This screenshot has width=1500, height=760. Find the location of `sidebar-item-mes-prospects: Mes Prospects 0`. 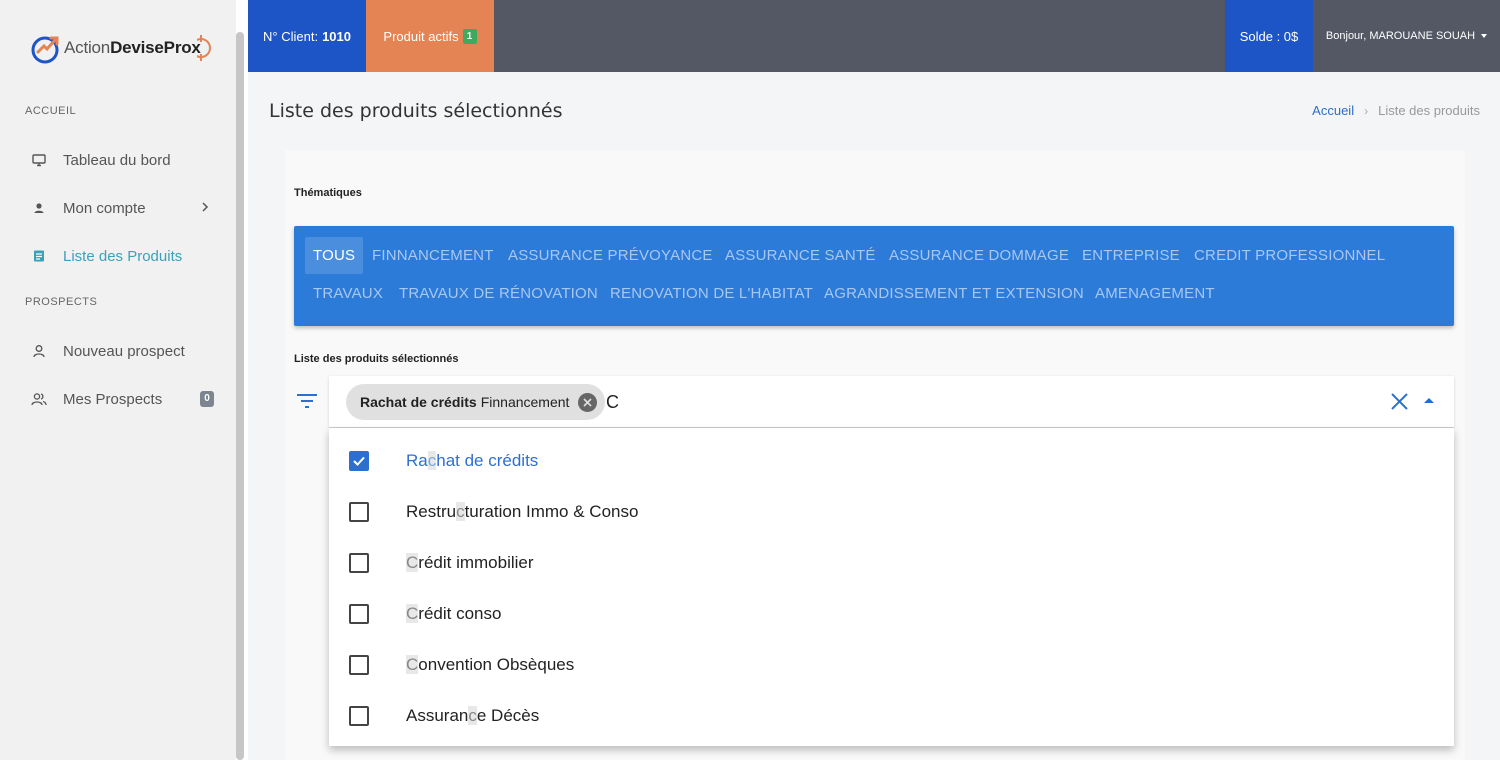

sidebar-item-mes-prospects: Mes Prospects 0 is located at coordinates (125, 399).